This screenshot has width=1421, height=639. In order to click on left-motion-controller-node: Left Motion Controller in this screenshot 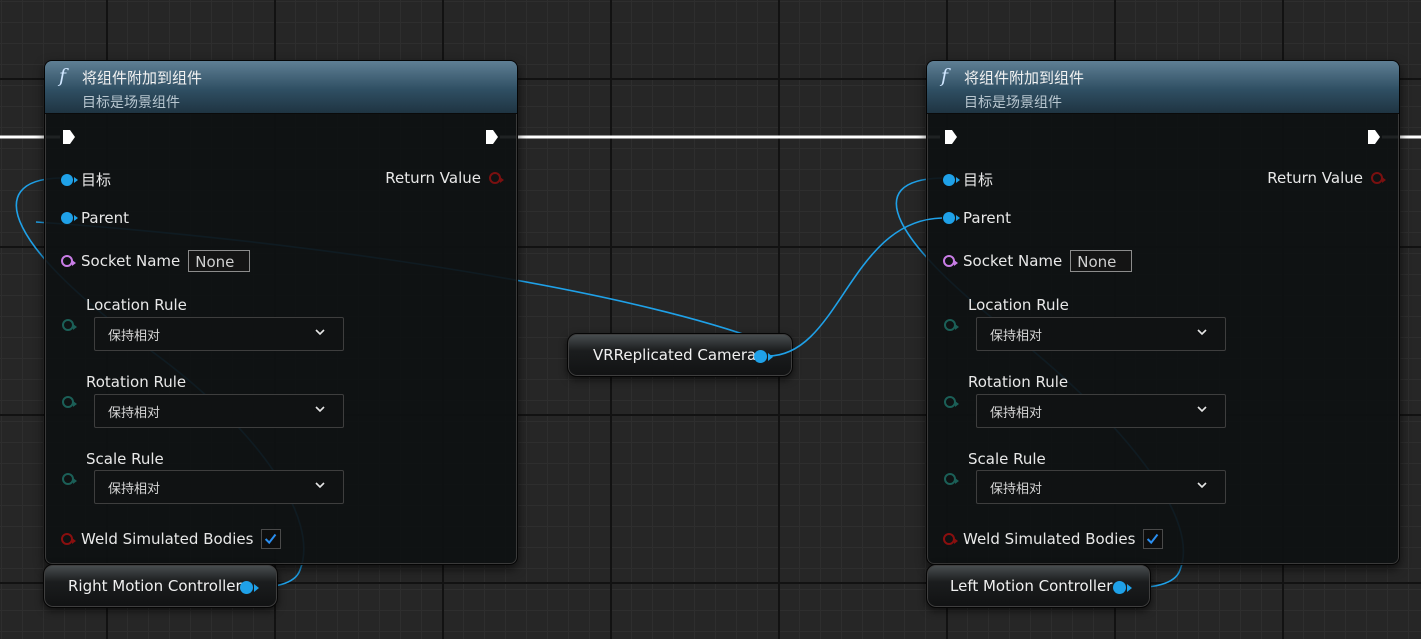, I will do `click(1038, 586)`.